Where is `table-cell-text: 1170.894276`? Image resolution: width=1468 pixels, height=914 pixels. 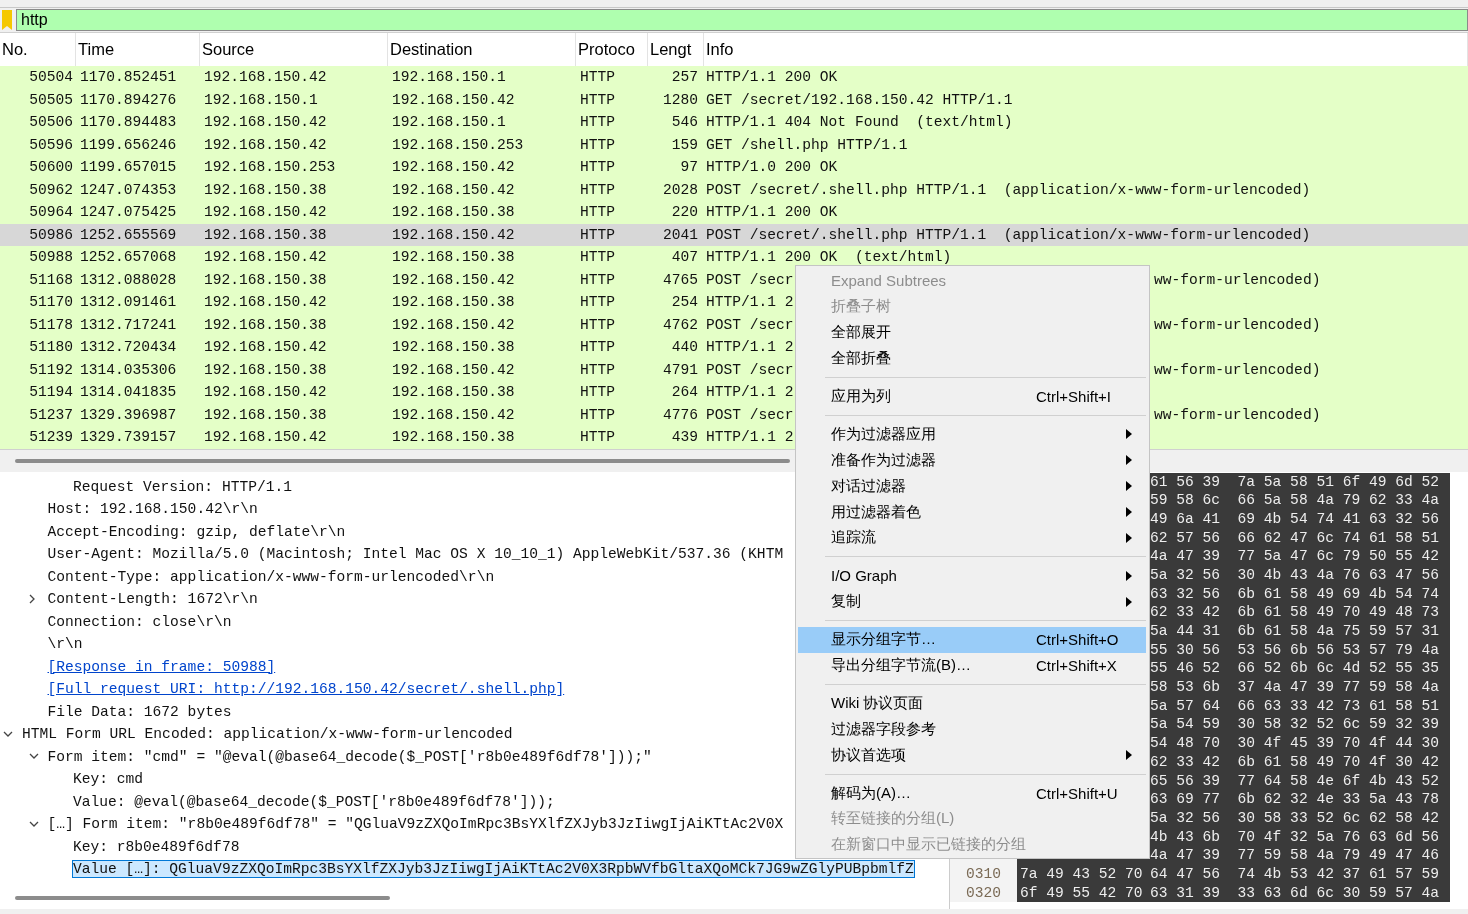
table-cell-text: 1170.894276 is located at coordinates (128, 99).